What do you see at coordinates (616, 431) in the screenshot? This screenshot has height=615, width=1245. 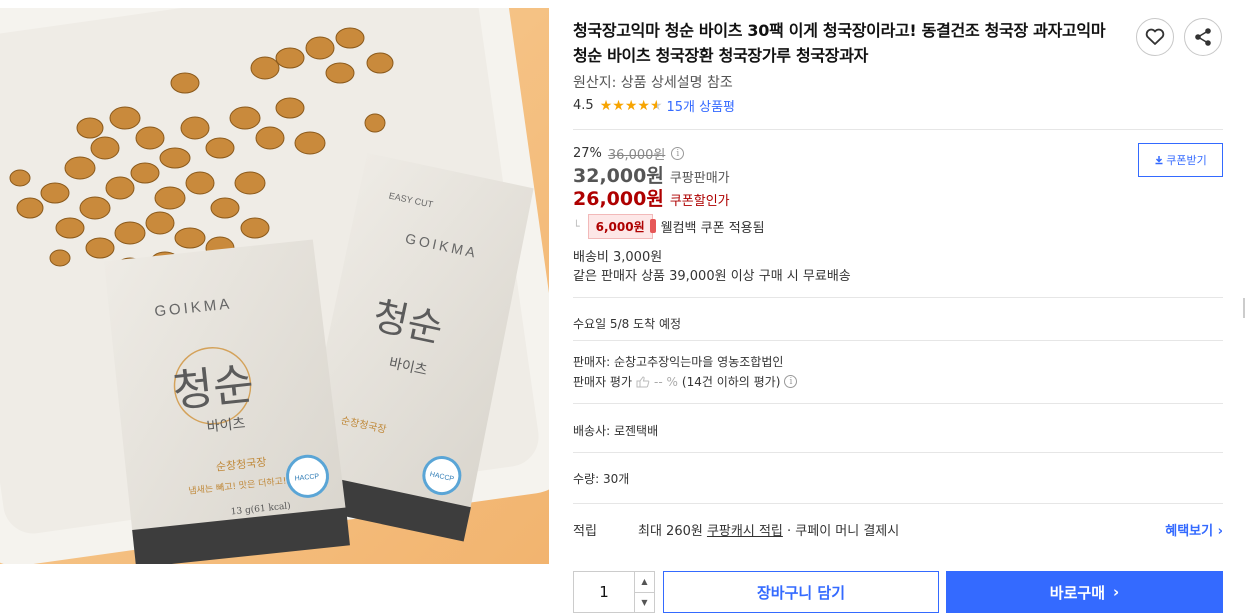 I see `carrier-info: 배송사: 로젠택배` at bounding box center [616, 431].